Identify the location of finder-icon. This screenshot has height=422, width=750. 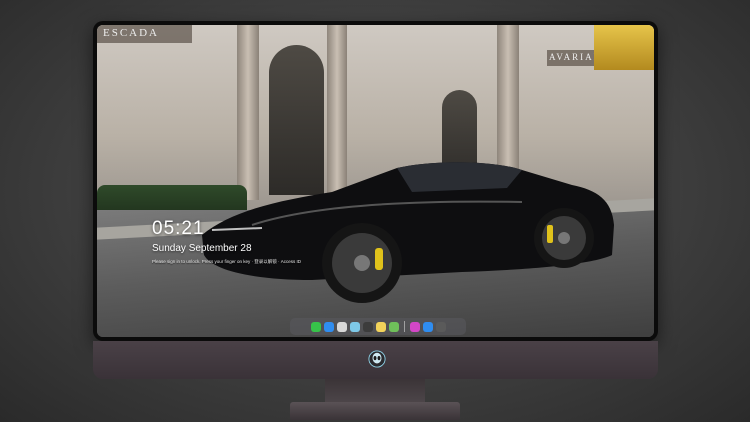
(328, 326).